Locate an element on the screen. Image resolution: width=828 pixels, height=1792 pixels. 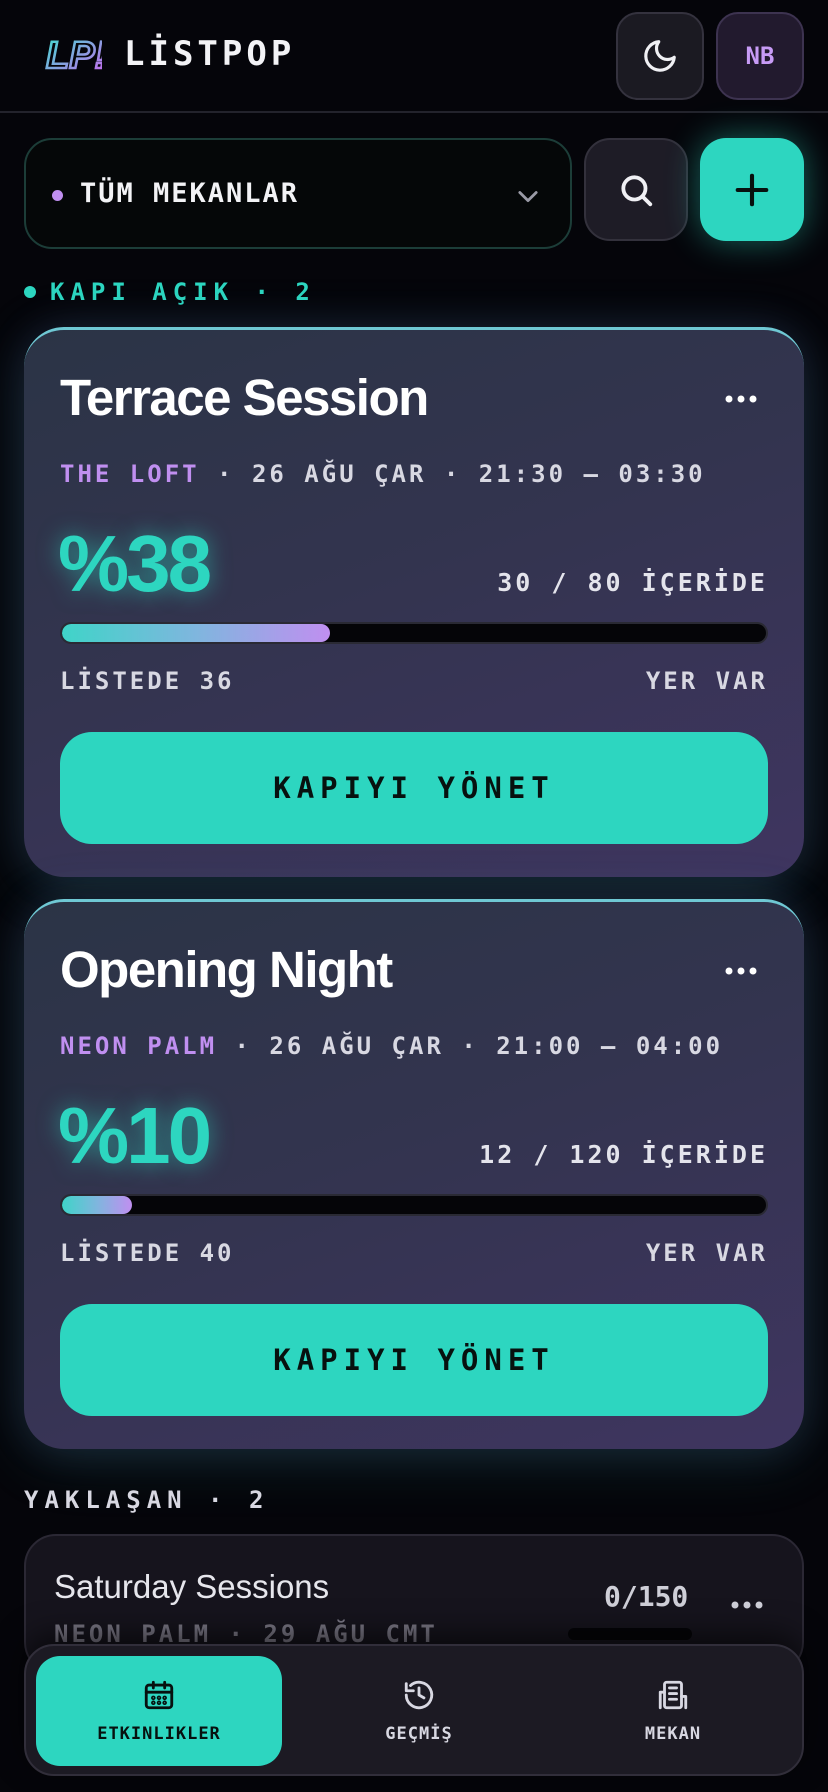
guest-list-count: LİSTEDE 36 is located at coordinates (147, 681).